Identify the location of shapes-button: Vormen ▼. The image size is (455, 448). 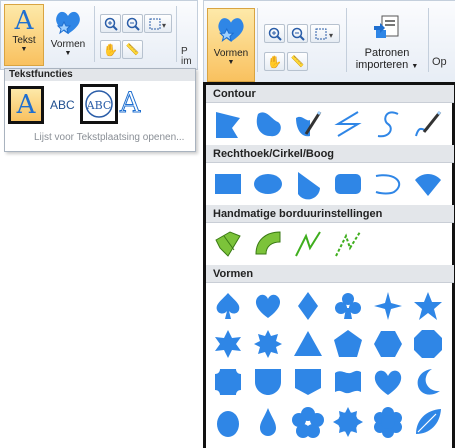
(68, 34).